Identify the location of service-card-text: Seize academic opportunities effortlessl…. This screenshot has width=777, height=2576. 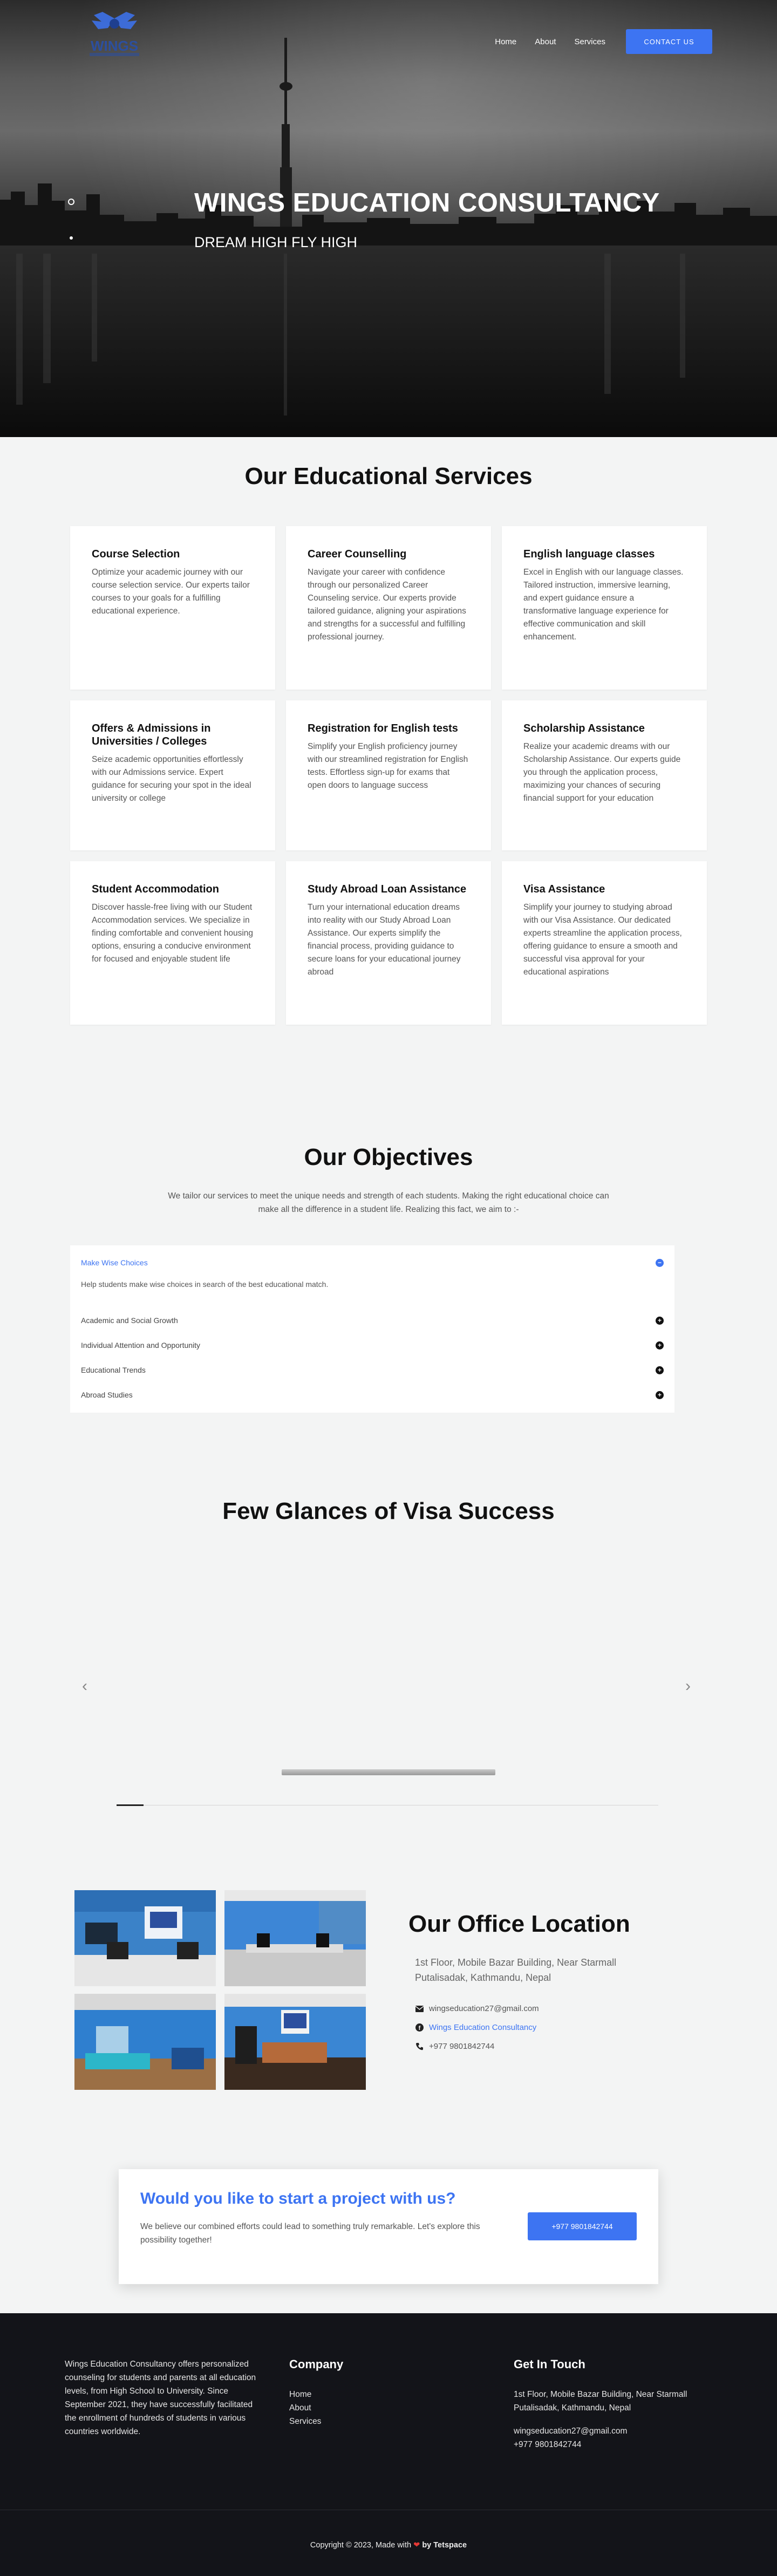
(171, 779).